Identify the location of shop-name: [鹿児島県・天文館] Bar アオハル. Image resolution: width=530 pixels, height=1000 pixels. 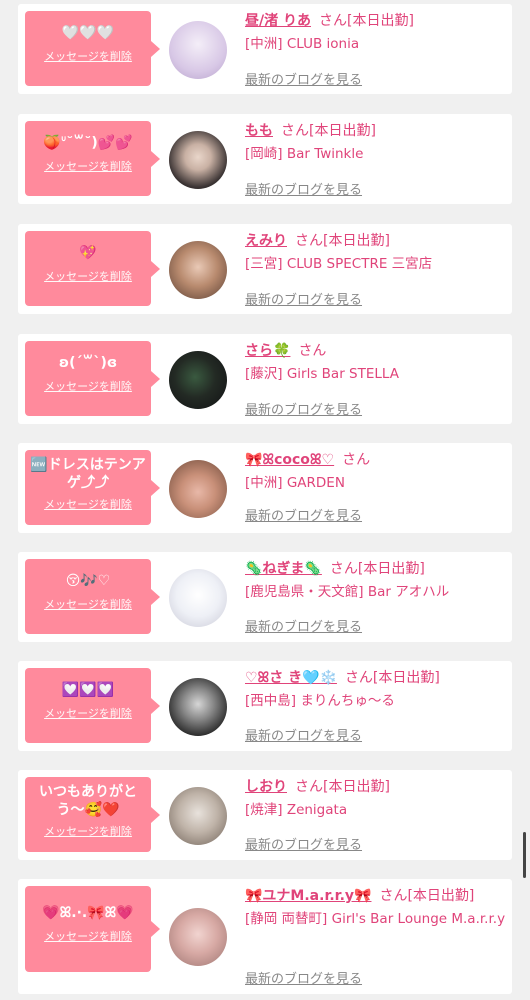
(347, 592).